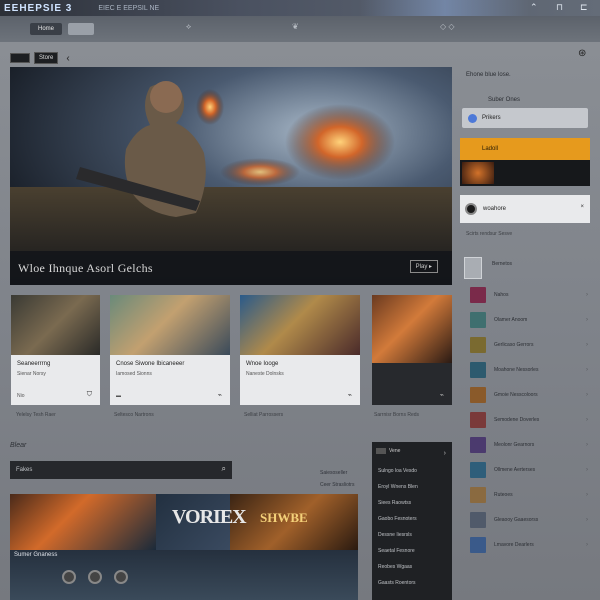  Describe the element at coordinates (516, 369) in the screenshot. I see `list-item-label: Moahone Nessorles` at that location.